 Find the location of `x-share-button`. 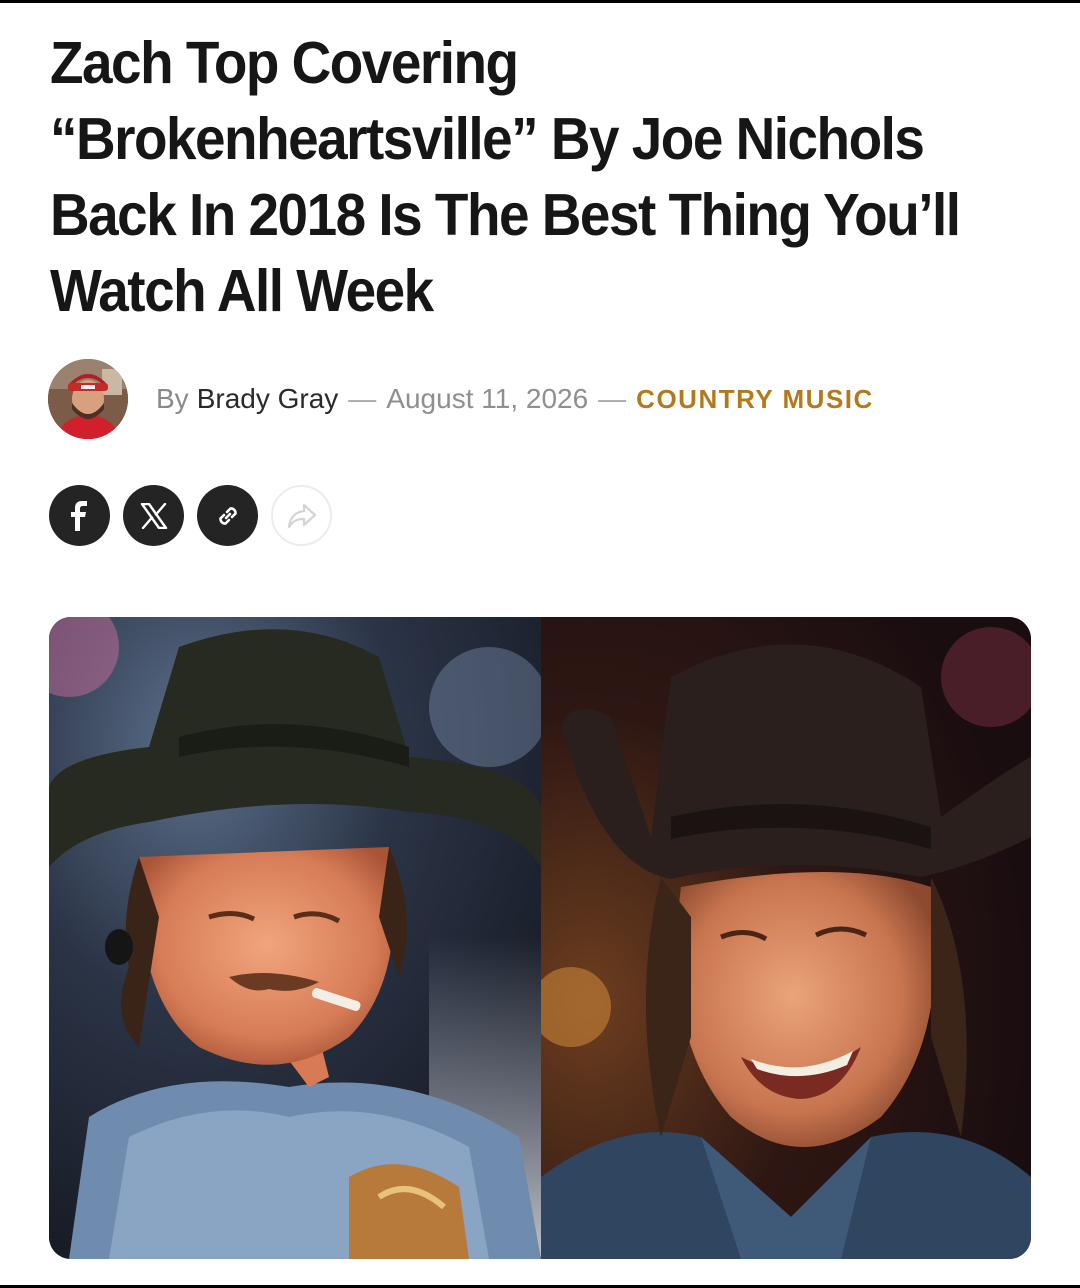

x-share-button is located at coordinates (153, 515).